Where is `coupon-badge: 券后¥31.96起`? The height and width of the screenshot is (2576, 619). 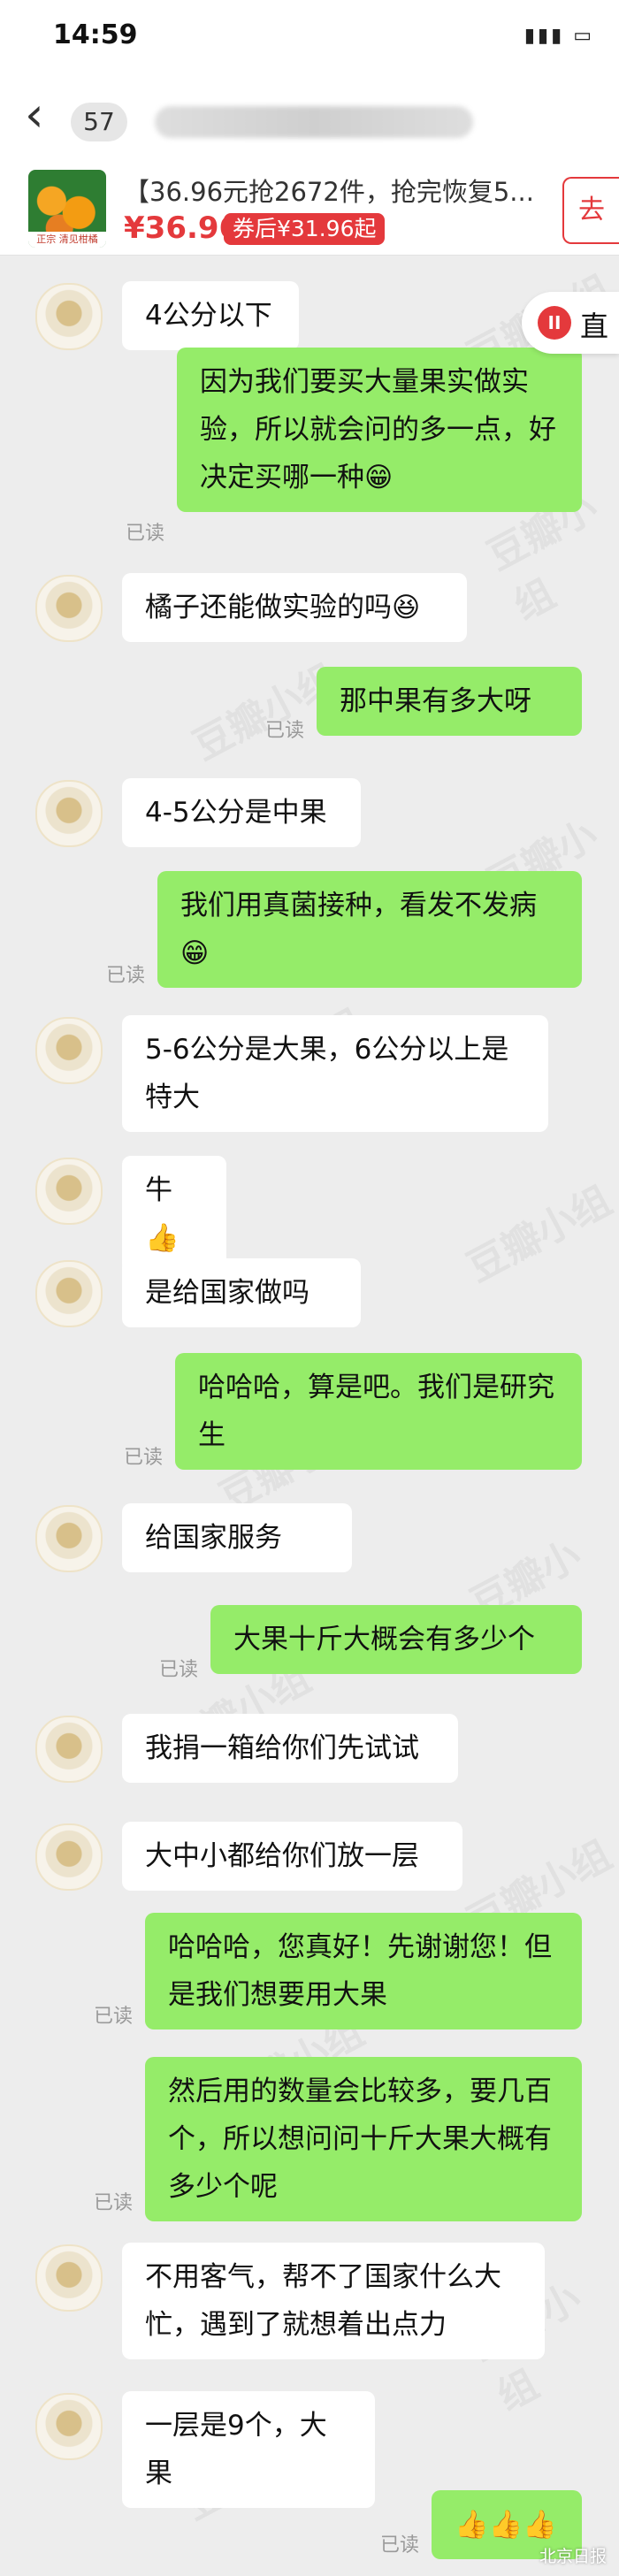
coupon-badge: 券后¥31.96起 is located at coordinates (305, 229).